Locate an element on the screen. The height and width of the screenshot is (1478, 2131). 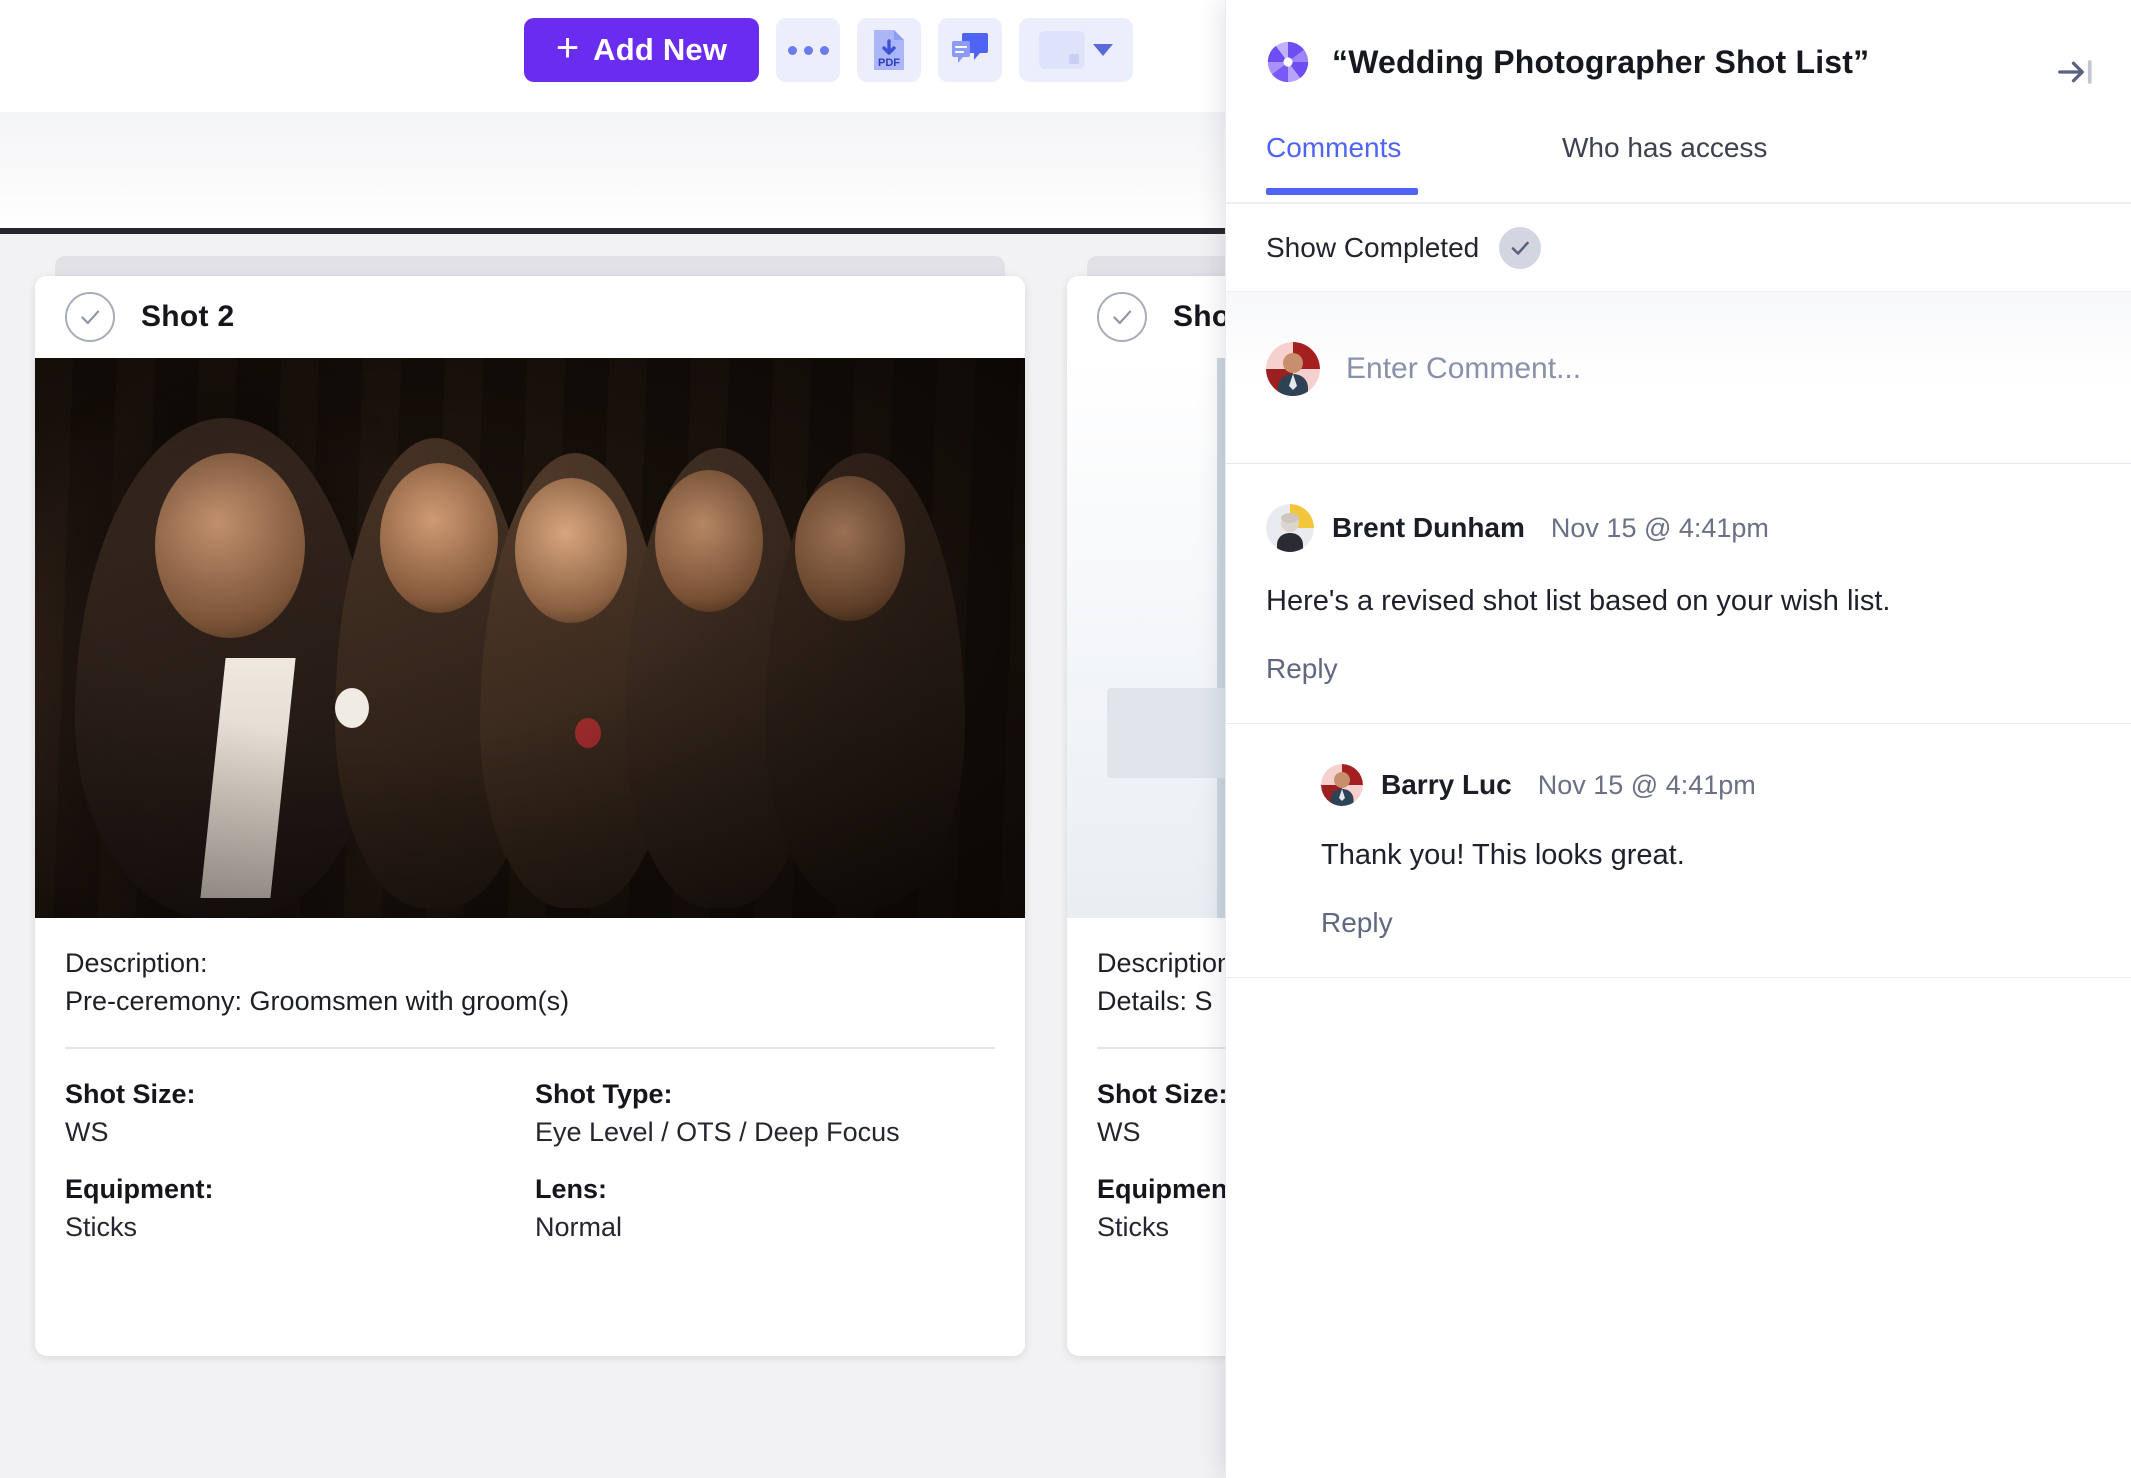
pdf-download-icon: PDF is located at coordinates (889, 50).